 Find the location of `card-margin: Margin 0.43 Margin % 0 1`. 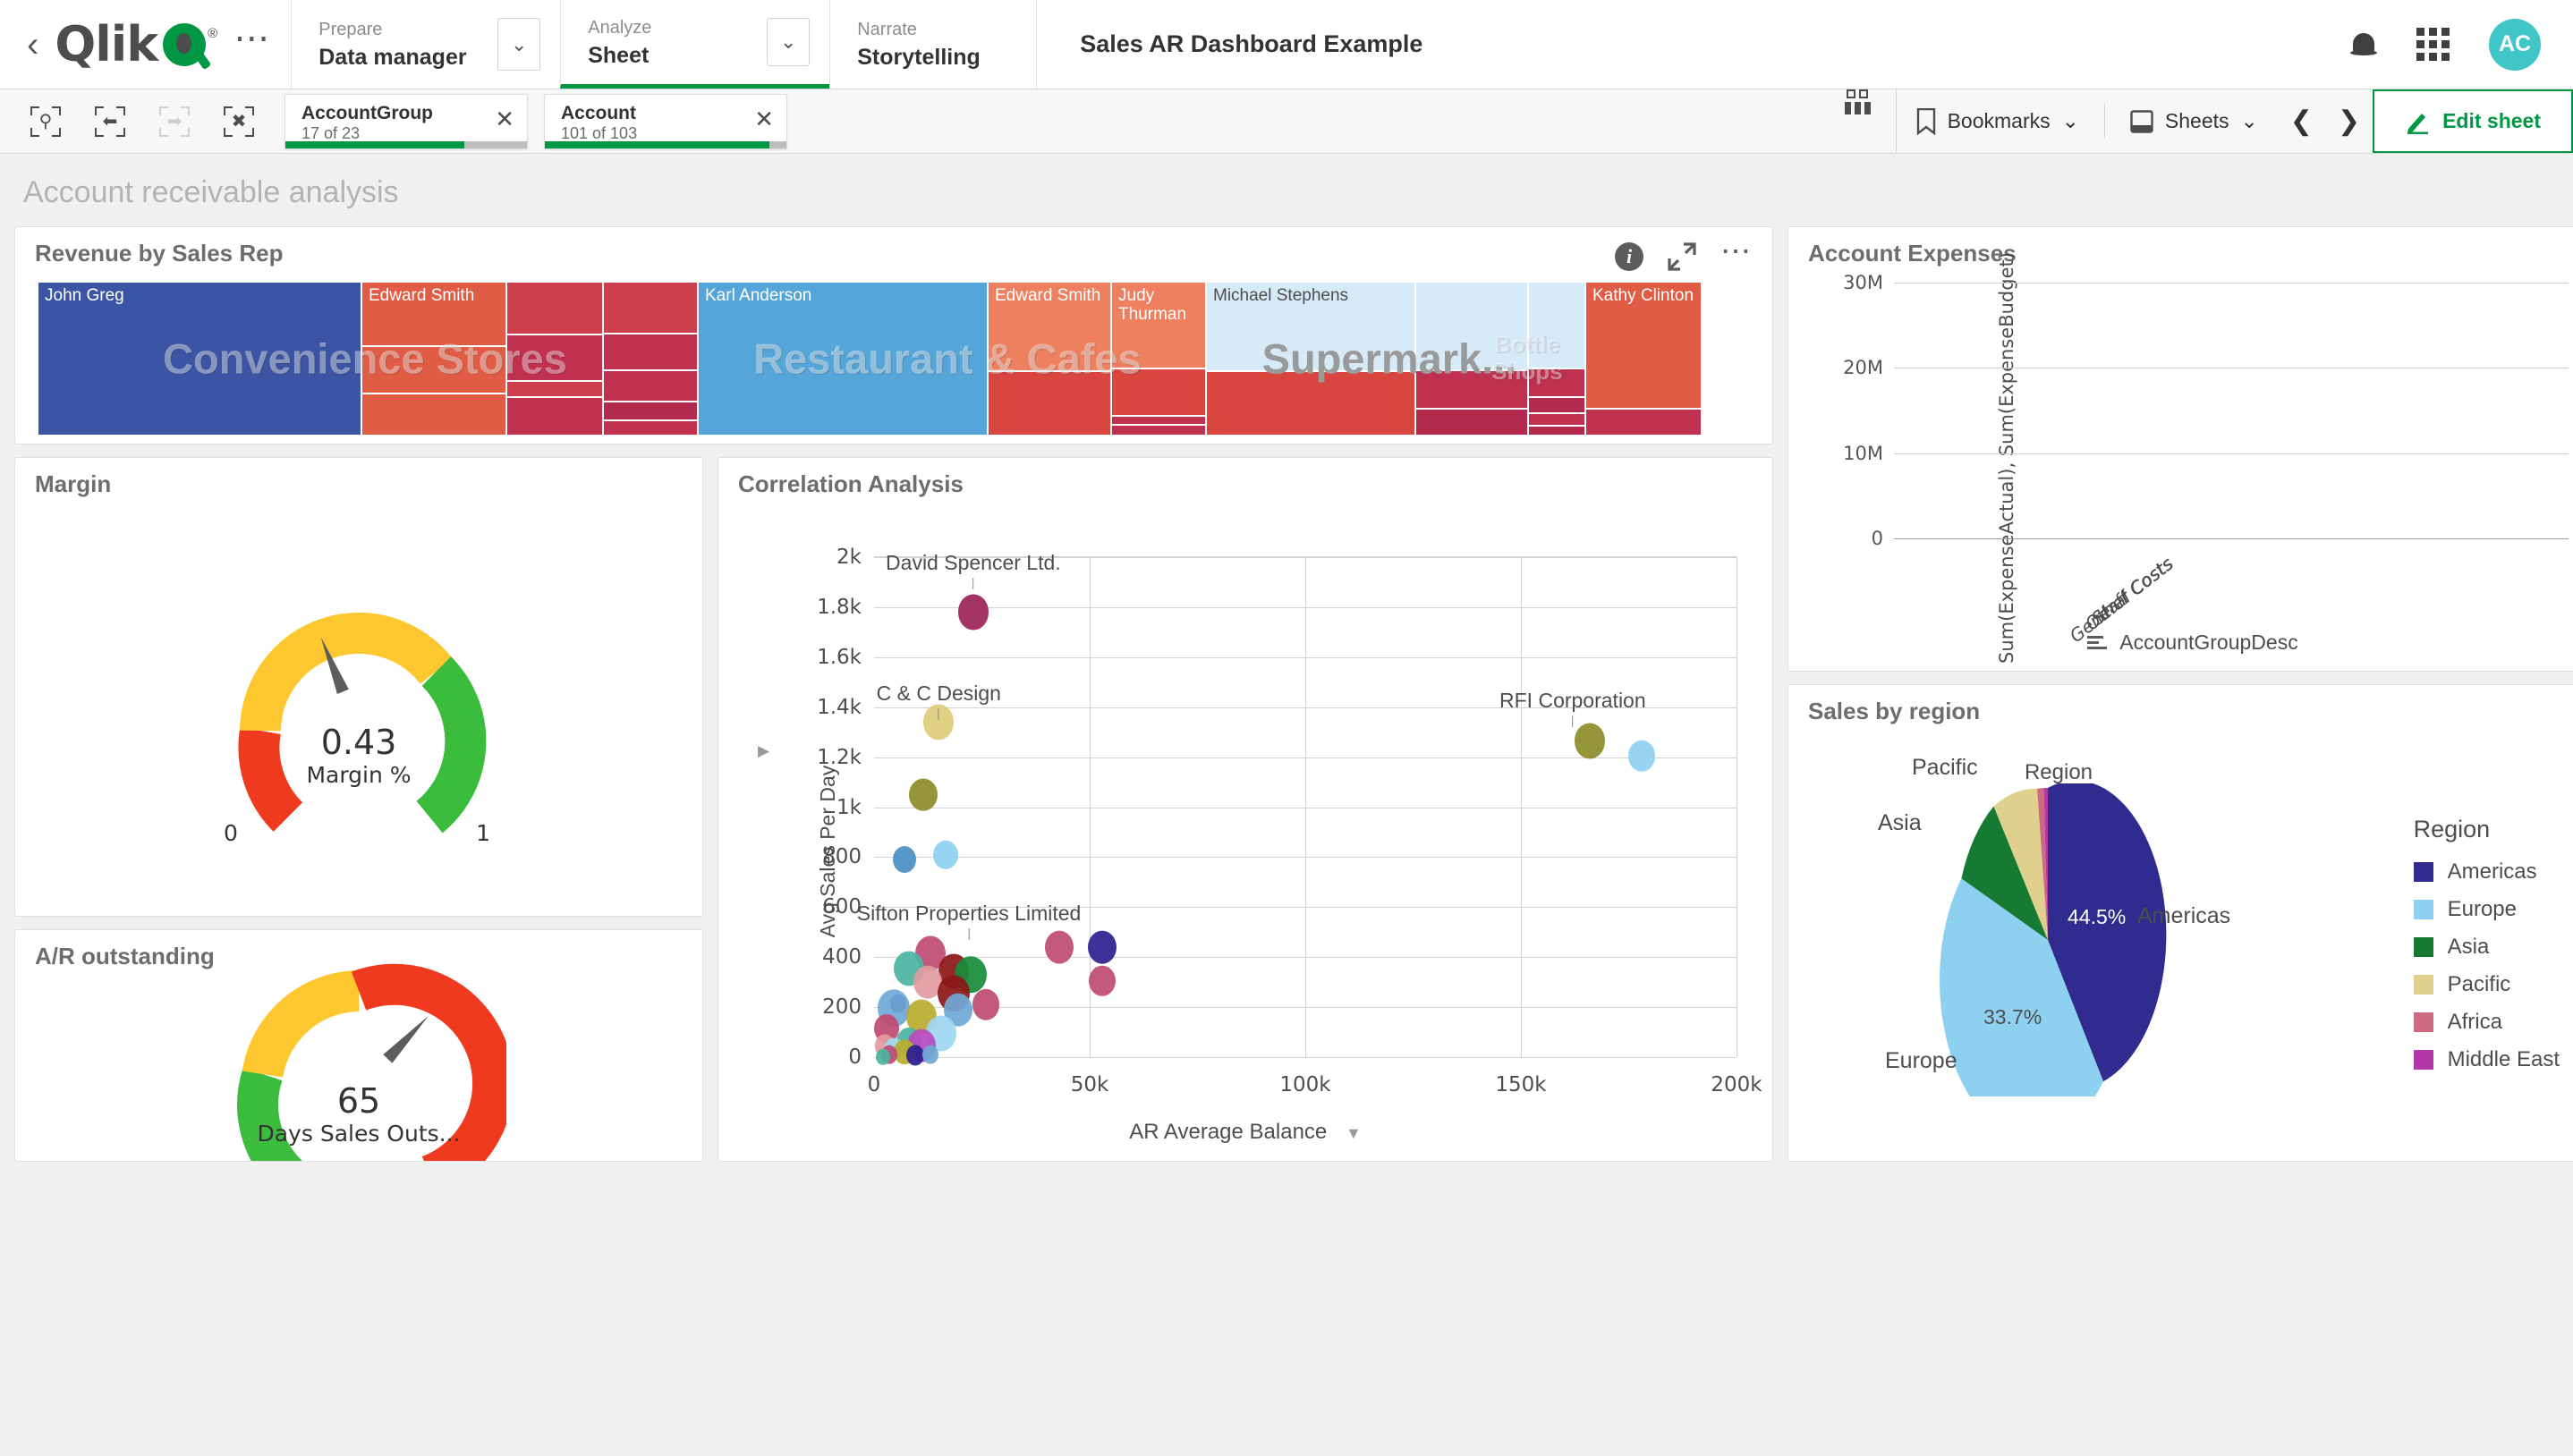

card-margin: Margin 0.43 Margin % 0 1 is located at coordinates (358, 687).